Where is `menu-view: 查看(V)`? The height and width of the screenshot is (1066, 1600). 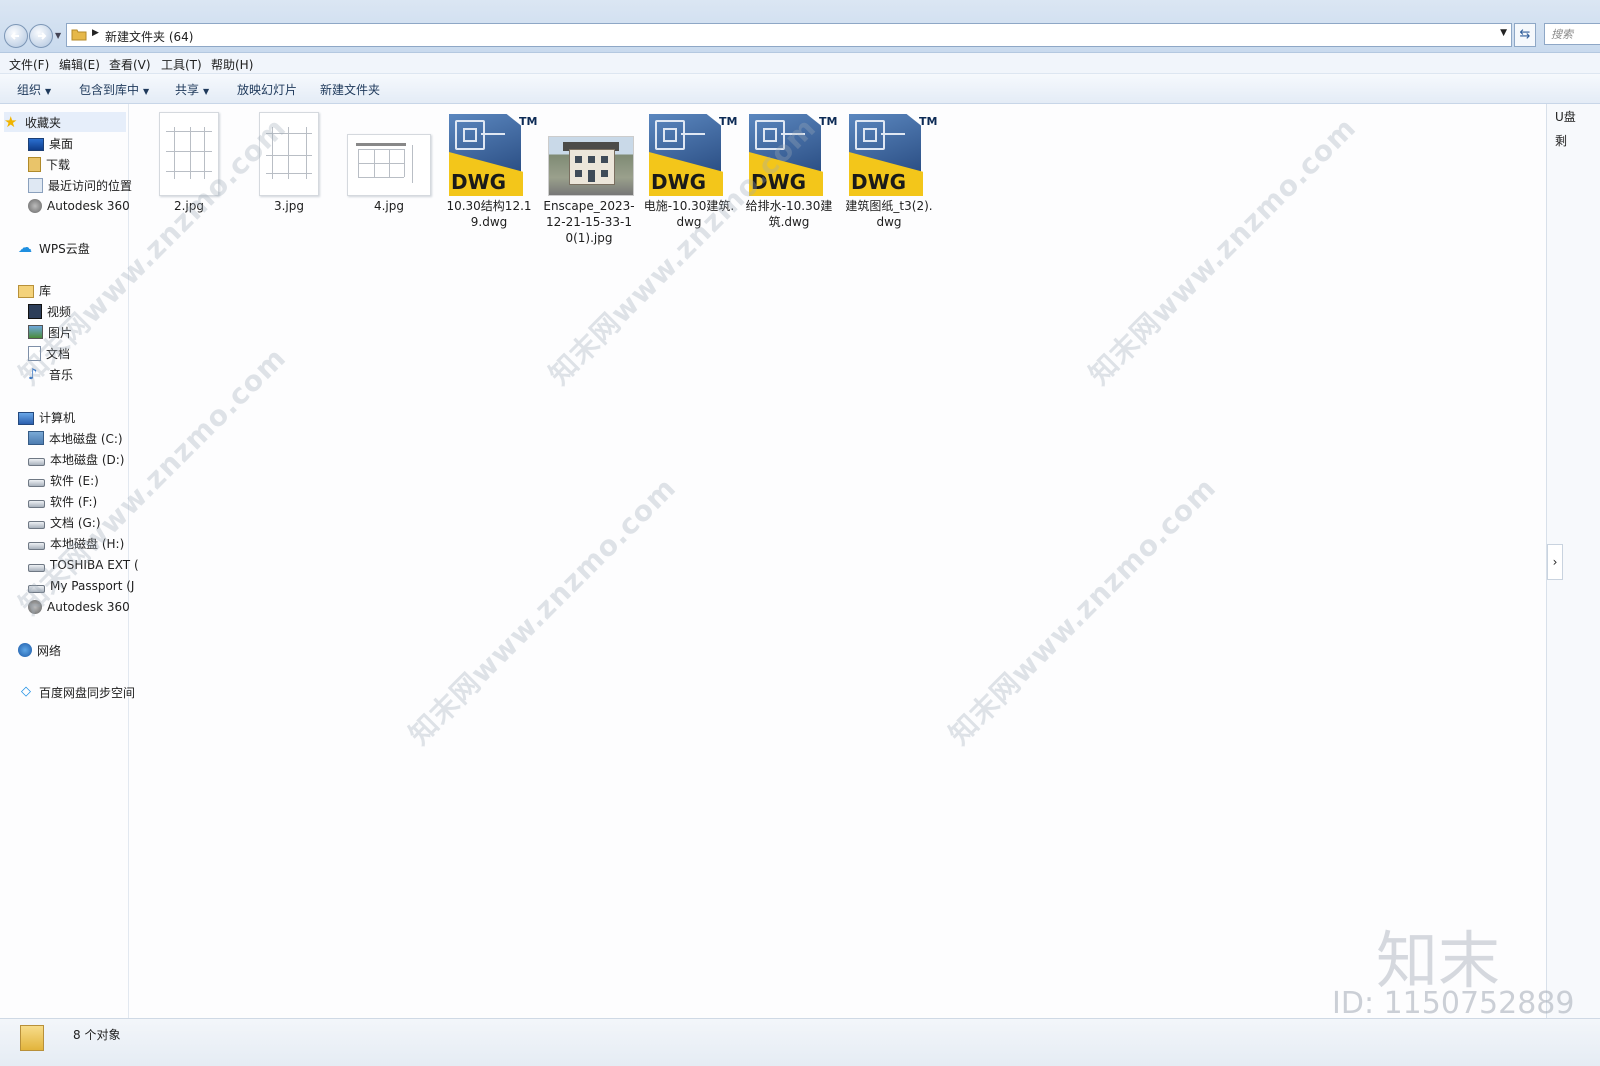
menu-view: 查看(V) is located at coordinates (130, 64).